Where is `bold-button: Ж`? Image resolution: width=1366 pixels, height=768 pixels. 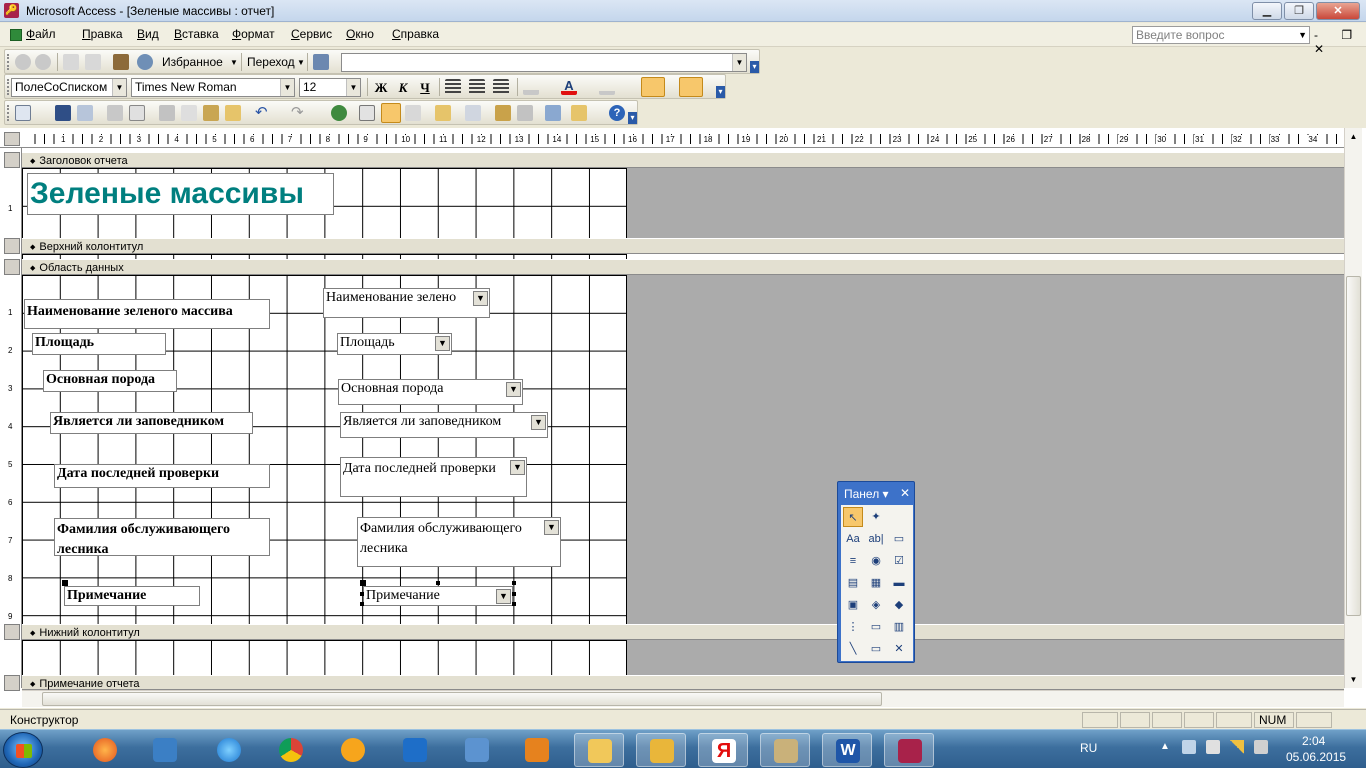 bold-button: Ж is located at coordinates (381, 87).